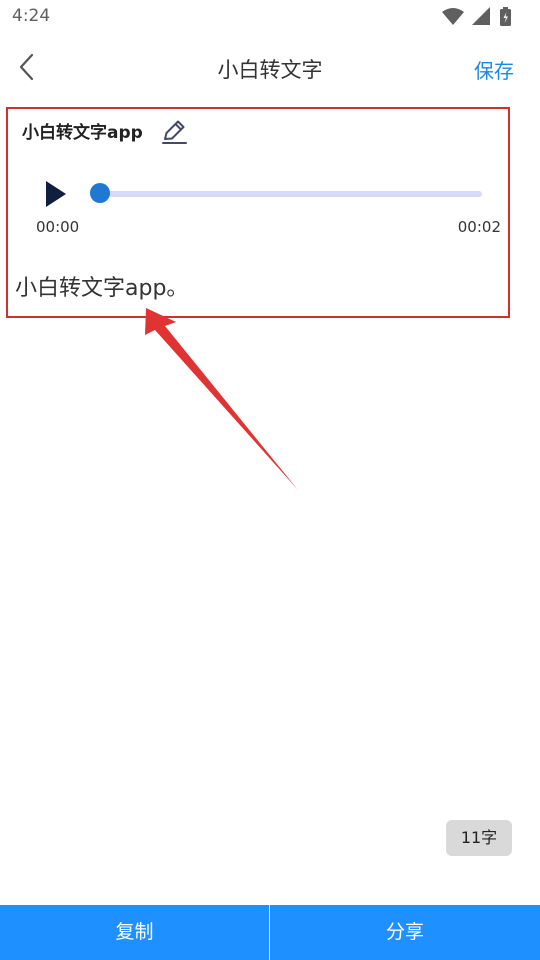  I want to click on total-time: 00:02, so click(479, 227).